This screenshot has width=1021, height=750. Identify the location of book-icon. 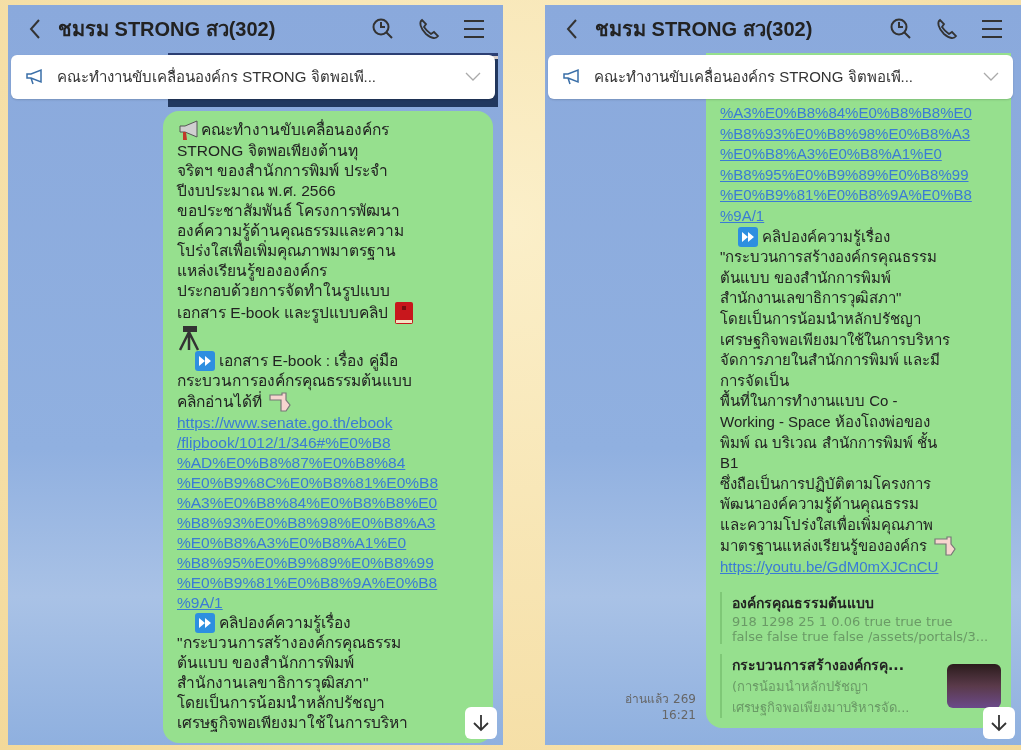
(403, 313).